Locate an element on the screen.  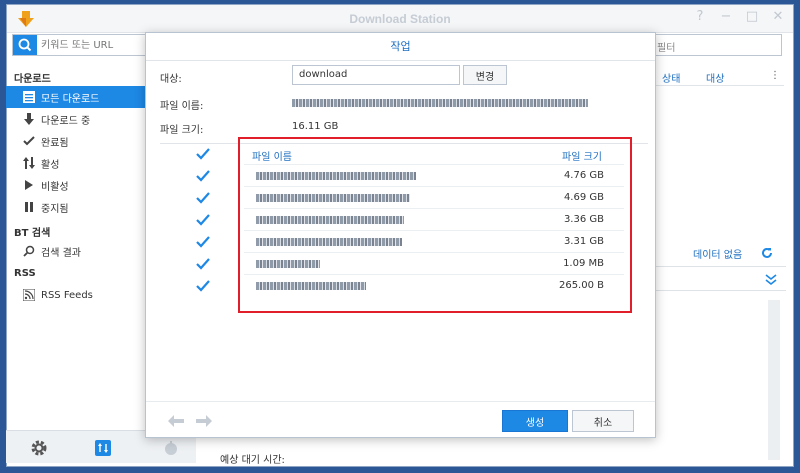
window-controls: ? − □ ✕ is located at coordinates (739, 17).